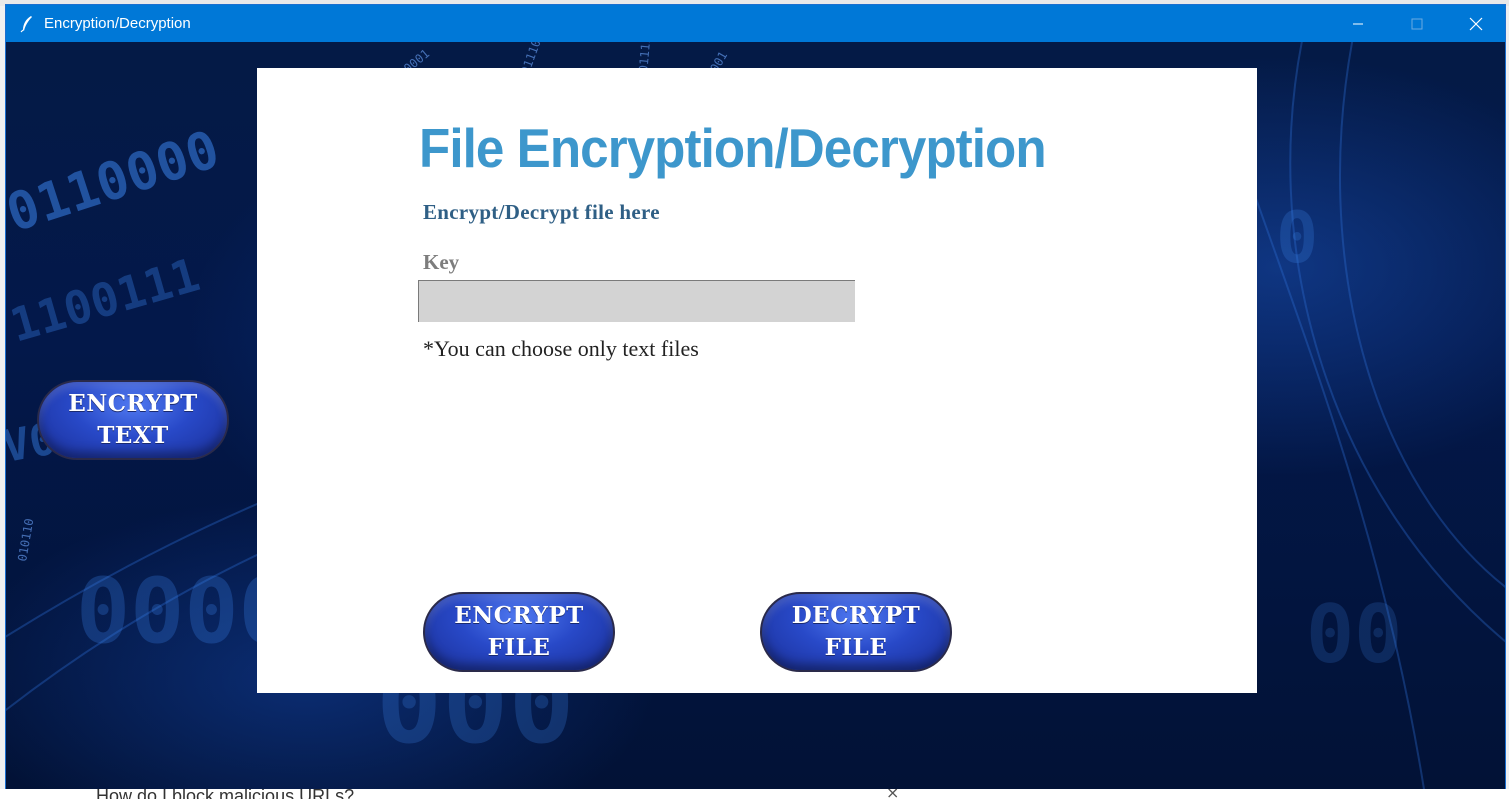 The width and height of the screenshot is (1509, 799). What do you see at coordinates (133, 420) in the screenshot?
I see `encrypt-text-button: ENCRYPT TEXT` at bounding box center [133, 420].